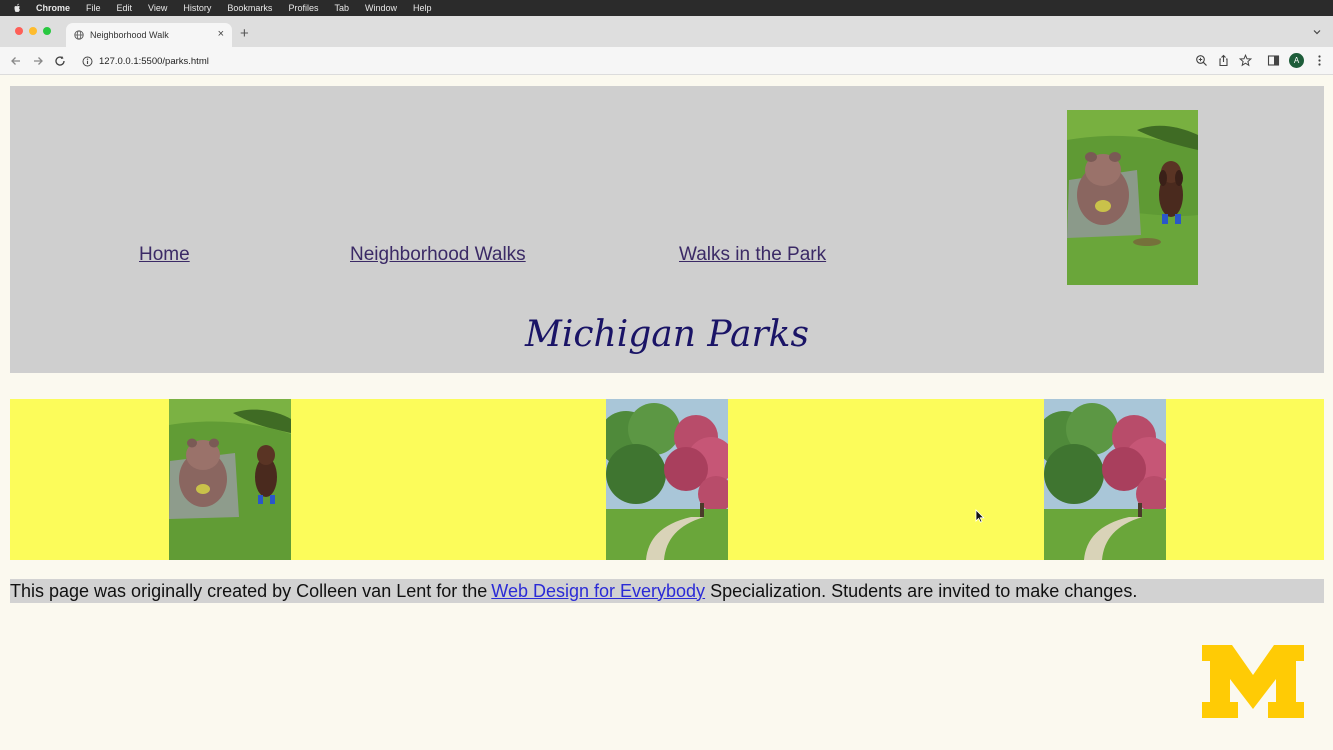 The image size is (1333, 750). Describe the element at coordinates (1201, 60) in the screenshot. I see `zoom-icon` at that location.